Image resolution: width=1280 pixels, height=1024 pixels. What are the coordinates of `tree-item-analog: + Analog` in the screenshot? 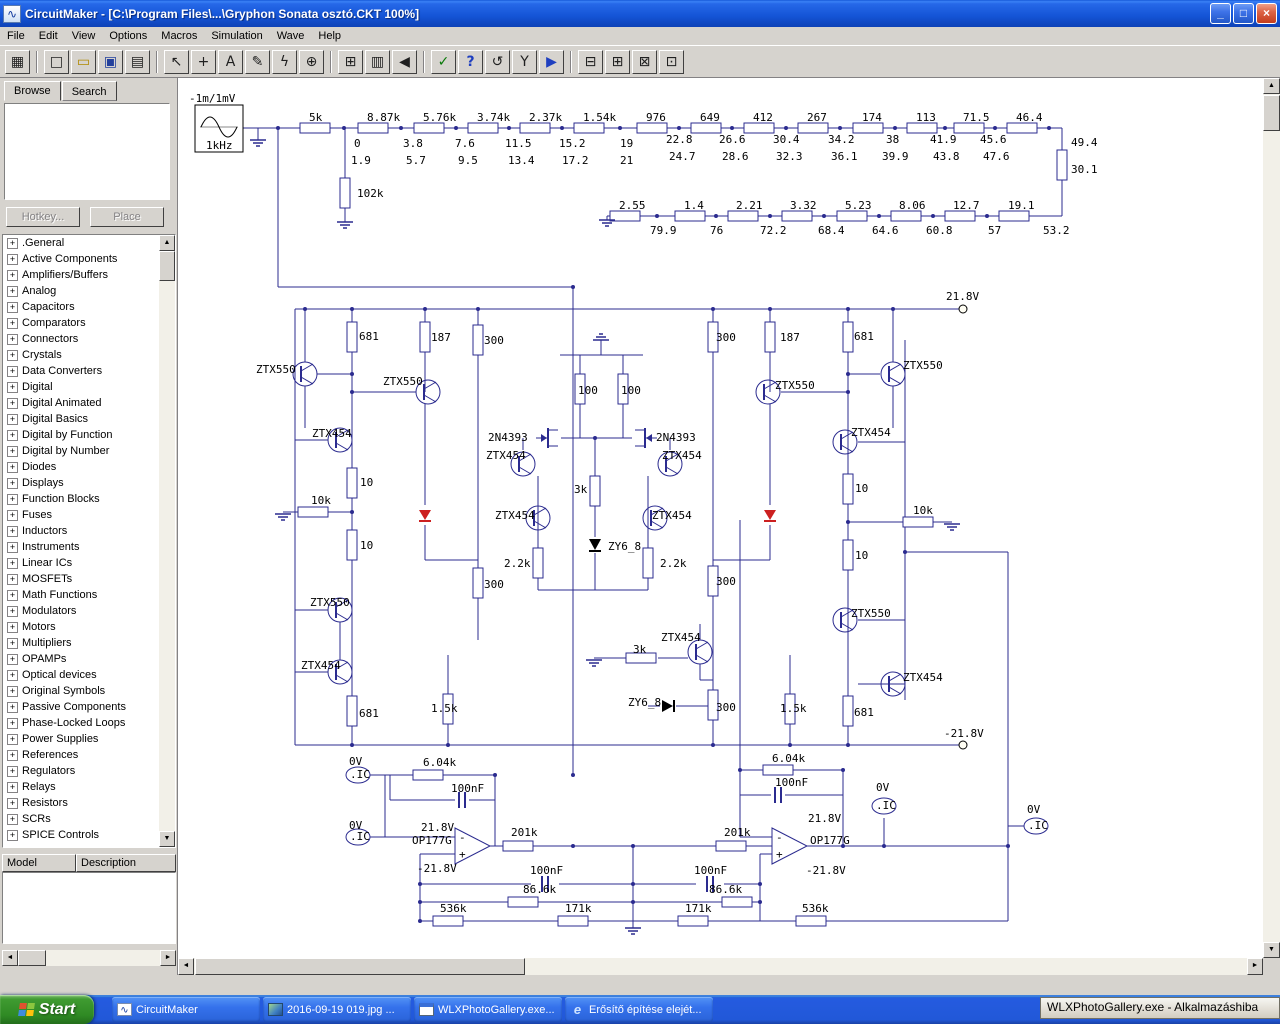 It's located at (81, 291).